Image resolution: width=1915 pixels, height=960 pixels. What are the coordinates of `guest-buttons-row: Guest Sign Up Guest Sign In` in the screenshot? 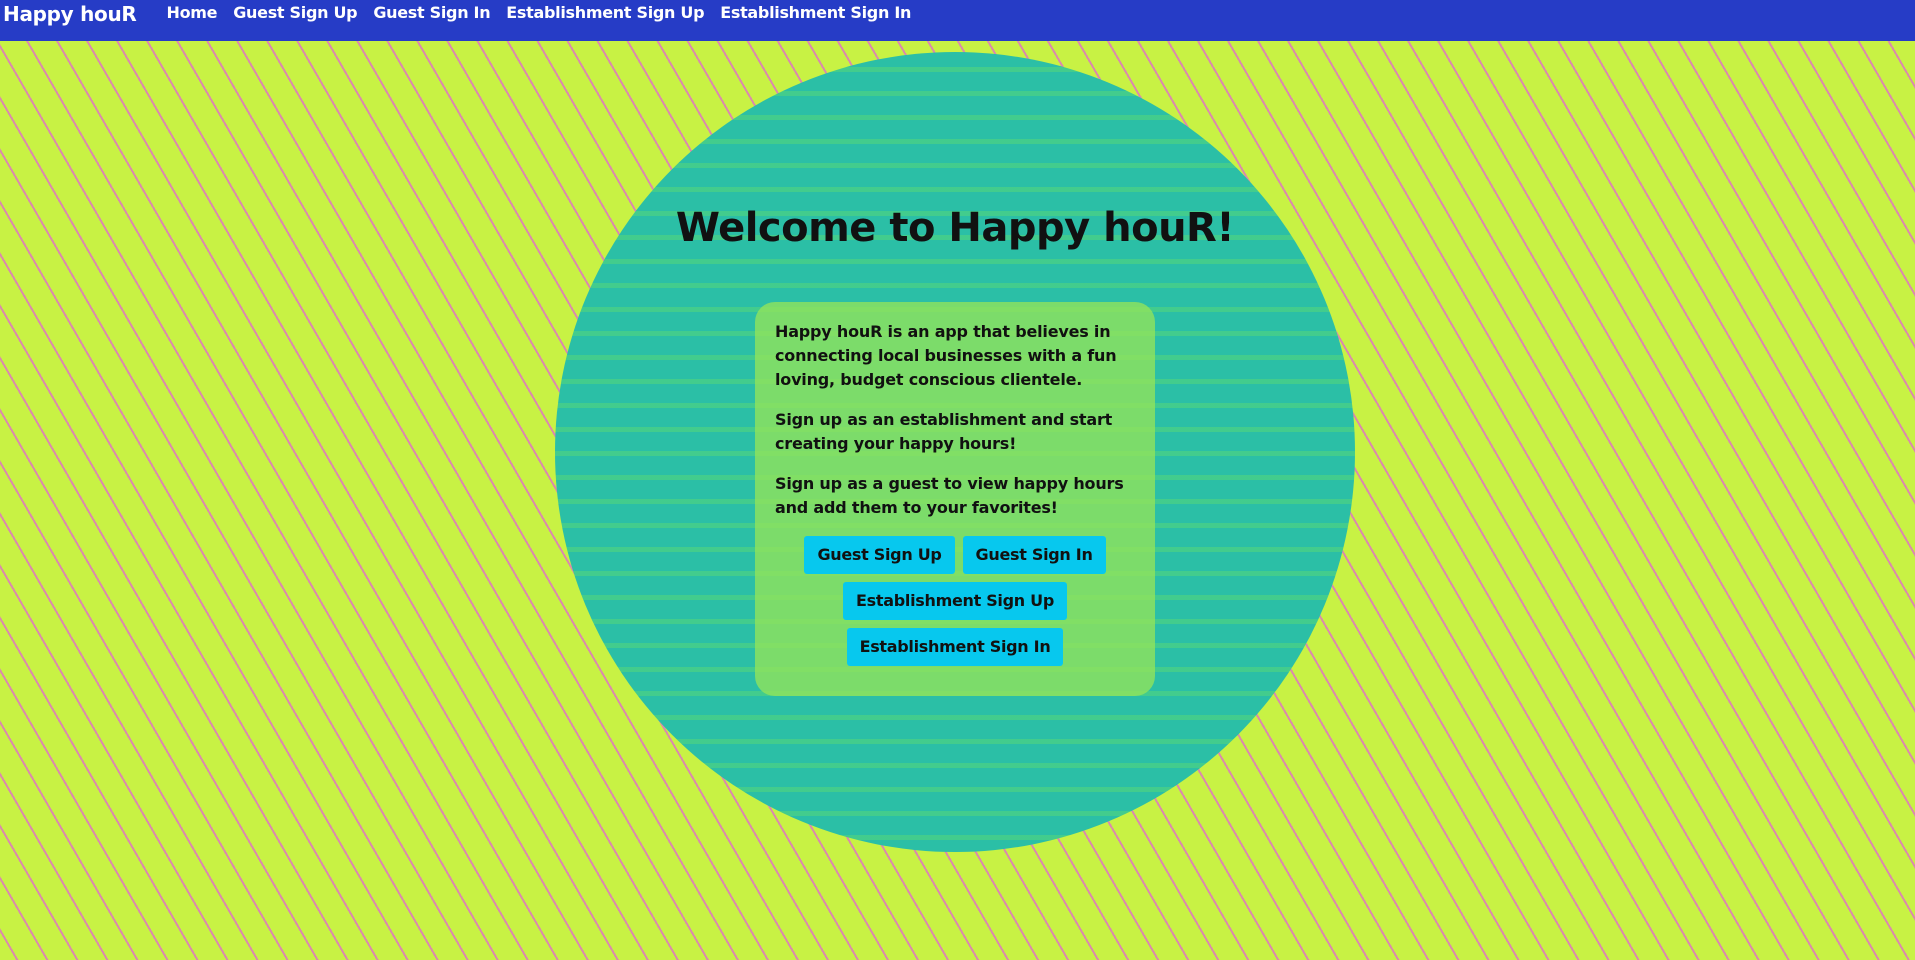 It's located at (955, 555).